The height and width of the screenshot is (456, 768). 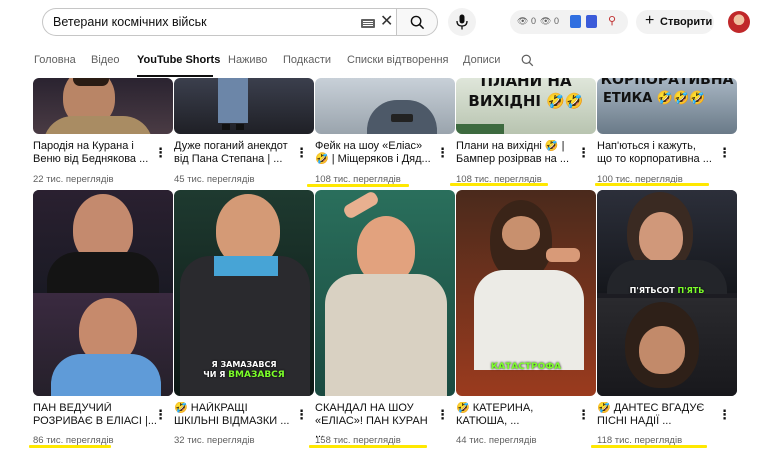 I want to click on view-count: 45 тис. переглядів, so click(x=214, y=179).